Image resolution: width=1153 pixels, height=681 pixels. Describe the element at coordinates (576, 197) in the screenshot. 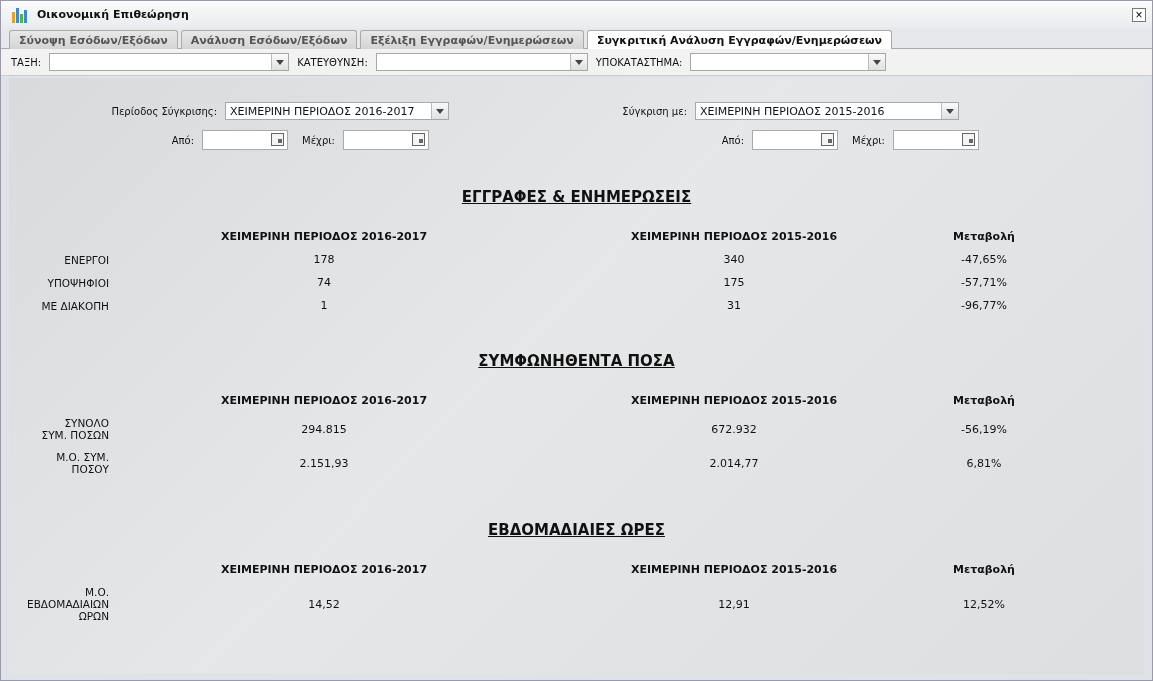

I see `section-title: ΕΓΓΡΑΦΕΣ & ΕΝΗΜΕΡΩΣΕΙΣ` at that location.